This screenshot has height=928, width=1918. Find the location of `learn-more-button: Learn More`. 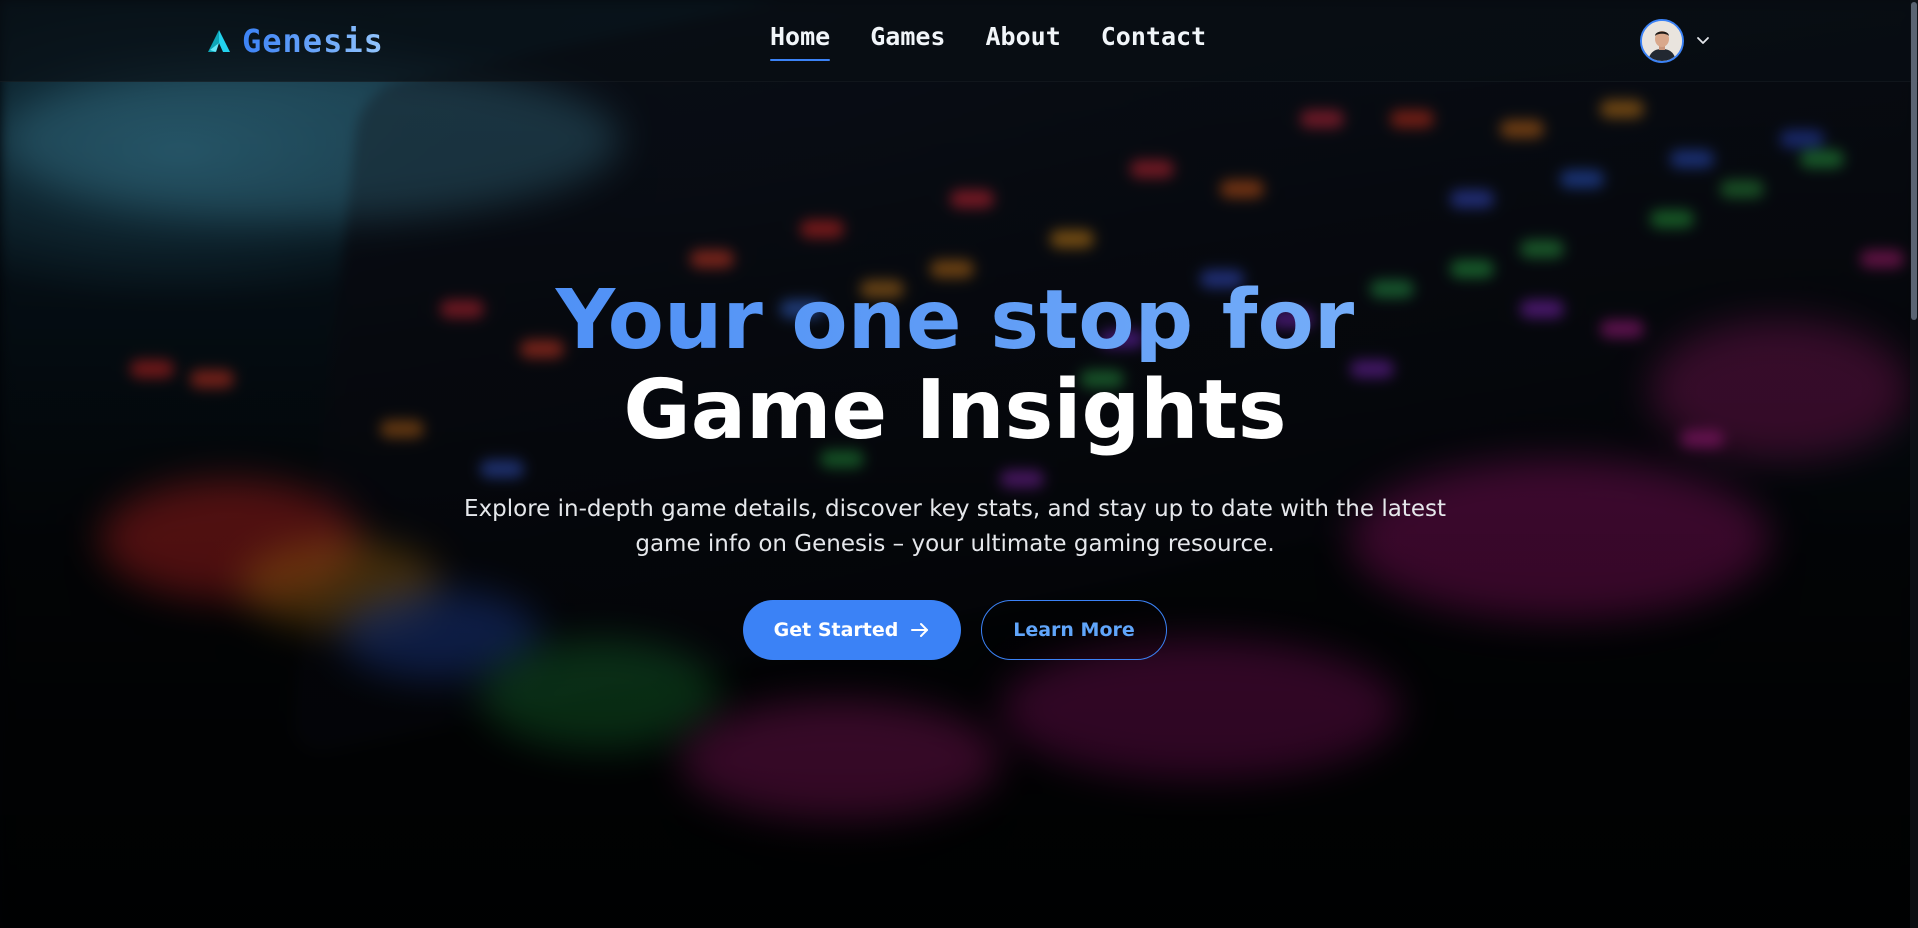

learn-more-button: Learn More is located at coordinates (1074, 630).